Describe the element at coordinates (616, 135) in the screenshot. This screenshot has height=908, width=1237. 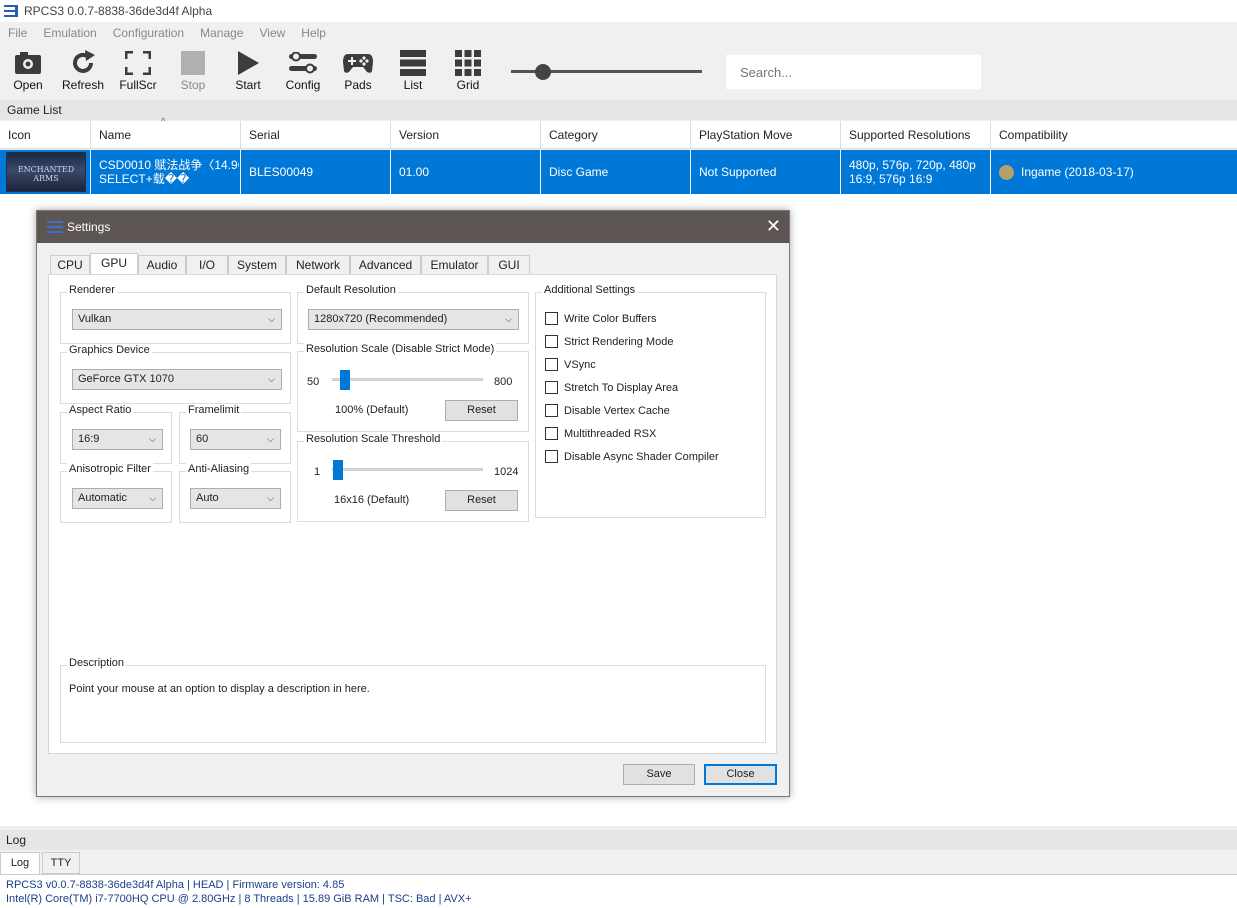
I see `column-header-category: Category` at that location.